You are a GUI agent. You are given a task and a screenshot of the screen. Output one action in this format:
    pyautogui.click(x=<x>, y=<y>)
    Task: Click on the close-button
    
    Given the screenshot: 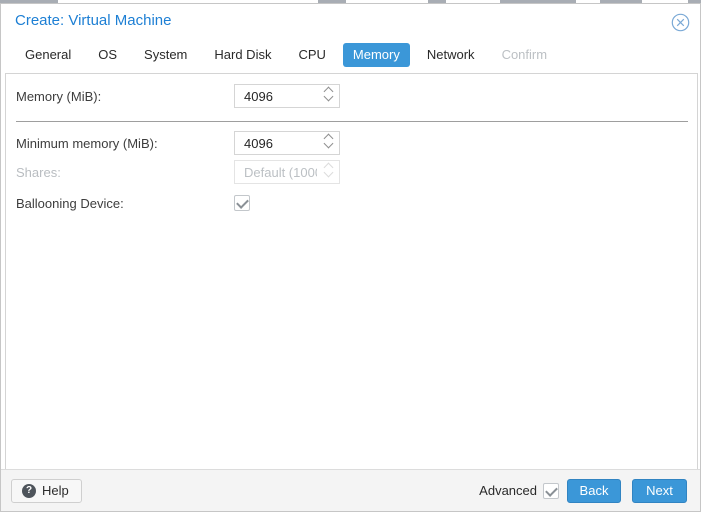 What is the action you would take?
    pyautogui.click(x=680, y=22)
    